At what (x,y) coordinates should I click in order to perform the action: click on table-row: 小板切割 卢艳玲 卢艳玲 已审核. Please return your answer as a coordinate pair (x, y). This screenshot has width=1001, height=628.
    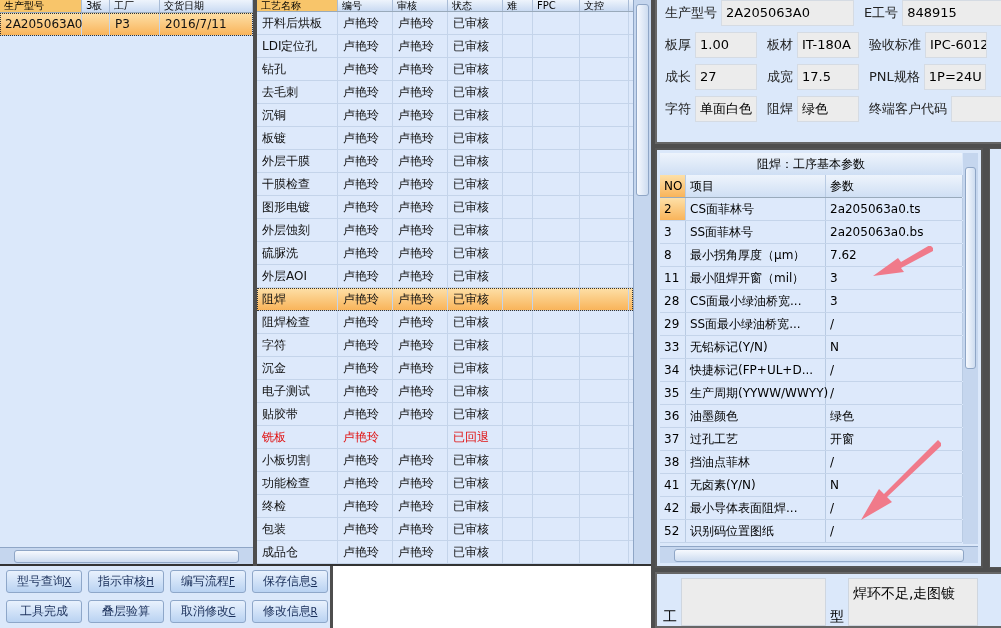
    Looking at the image, I should click on (445, 460).